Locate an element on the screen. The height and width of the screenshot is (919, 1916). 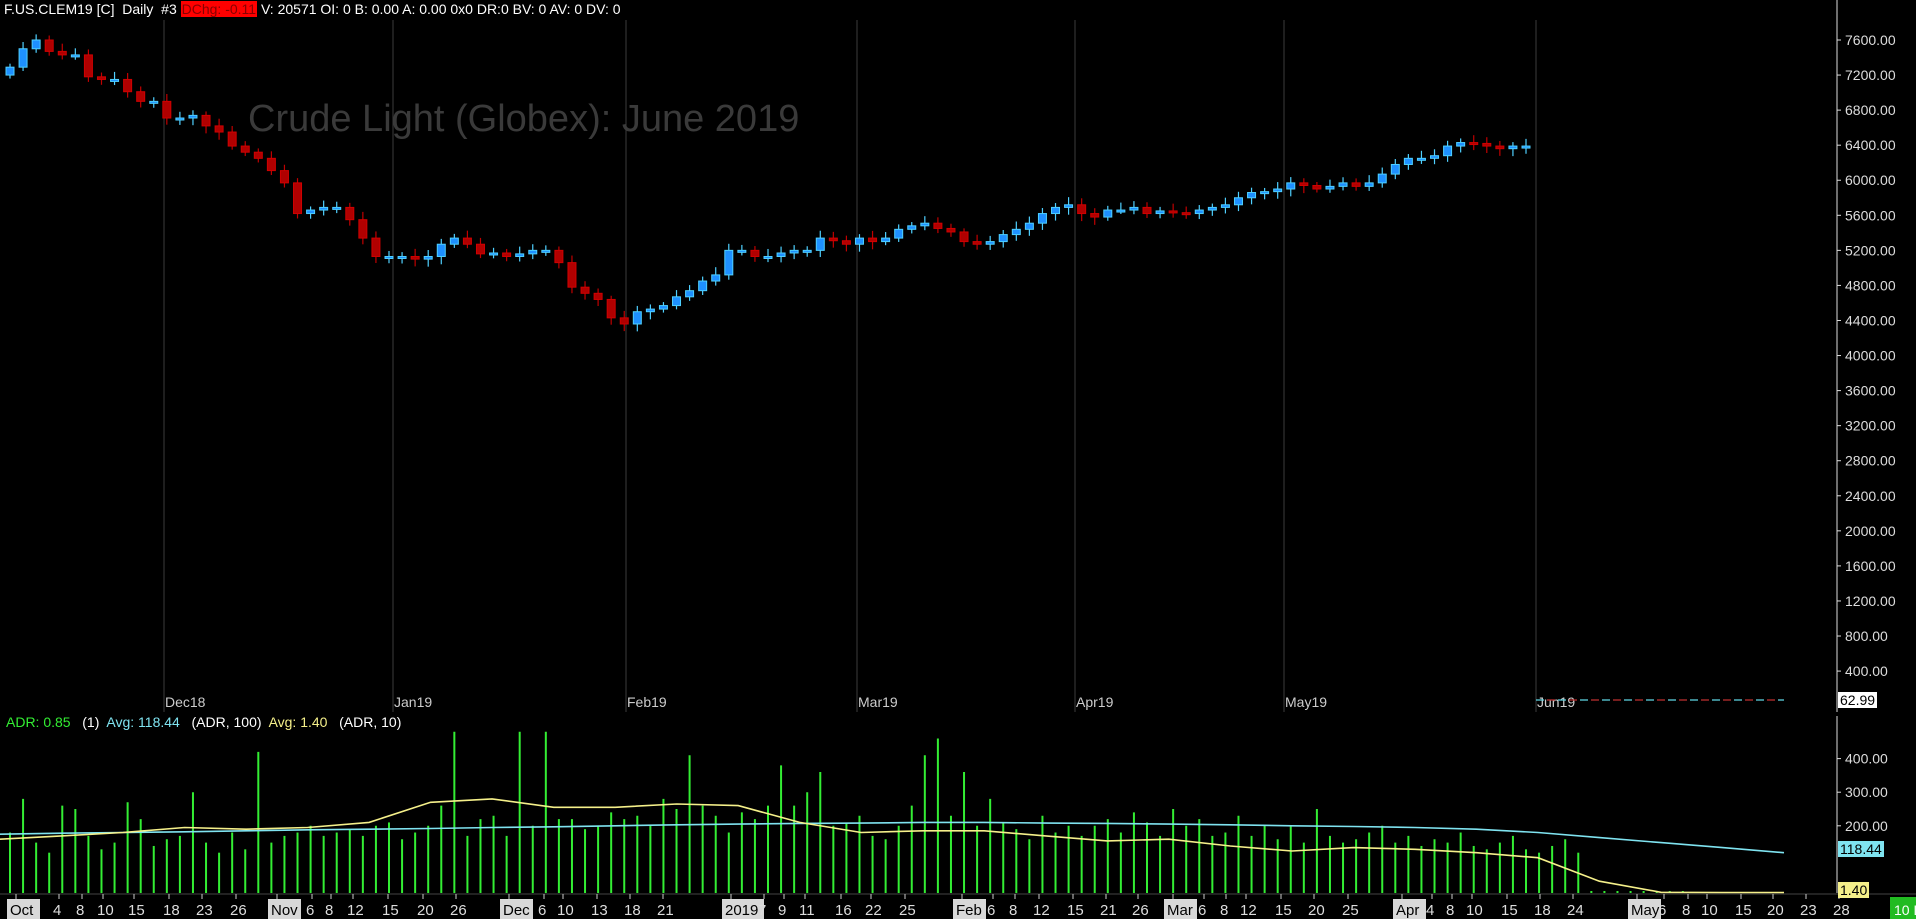
price-axis-label: 6000.00 is located at coordinates (1870, 180).